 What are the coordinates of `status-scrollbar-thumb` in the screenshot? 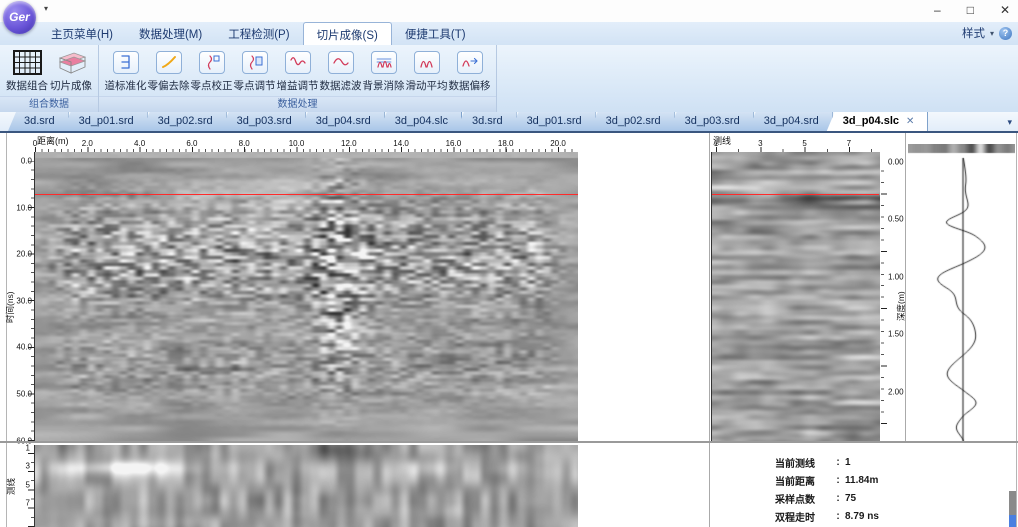 It's located at (1012, 503).